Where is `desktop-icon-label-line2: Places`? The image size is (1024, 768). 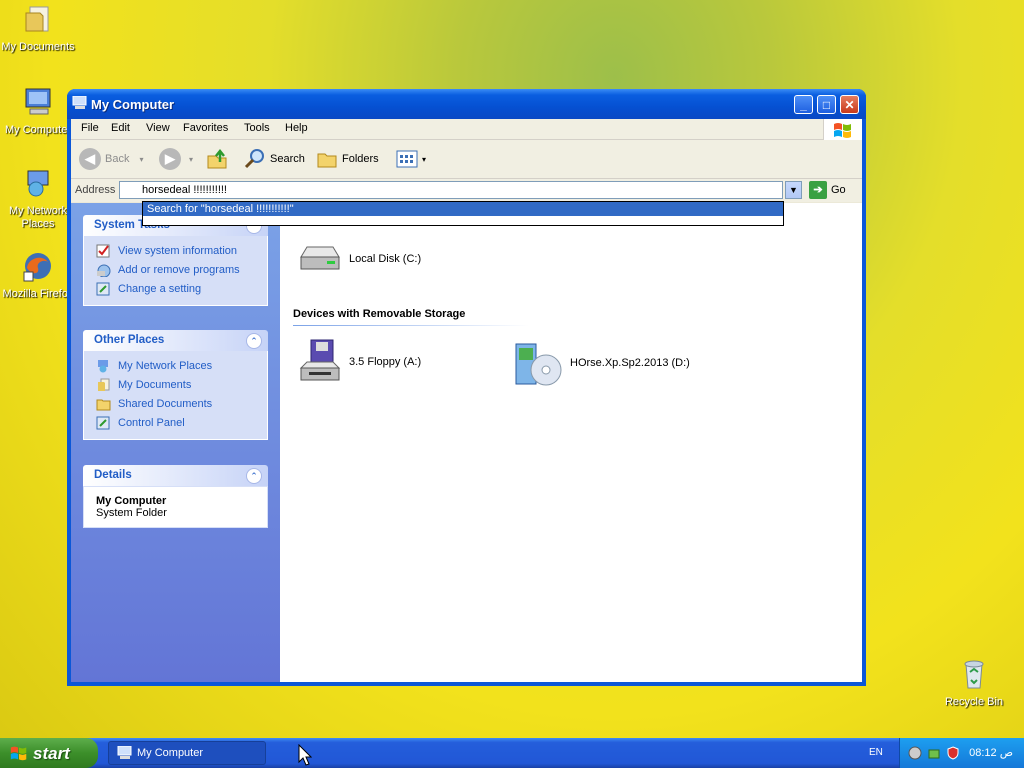
desktop-icon-label-line2: Places is located at coordinates (38, 224).